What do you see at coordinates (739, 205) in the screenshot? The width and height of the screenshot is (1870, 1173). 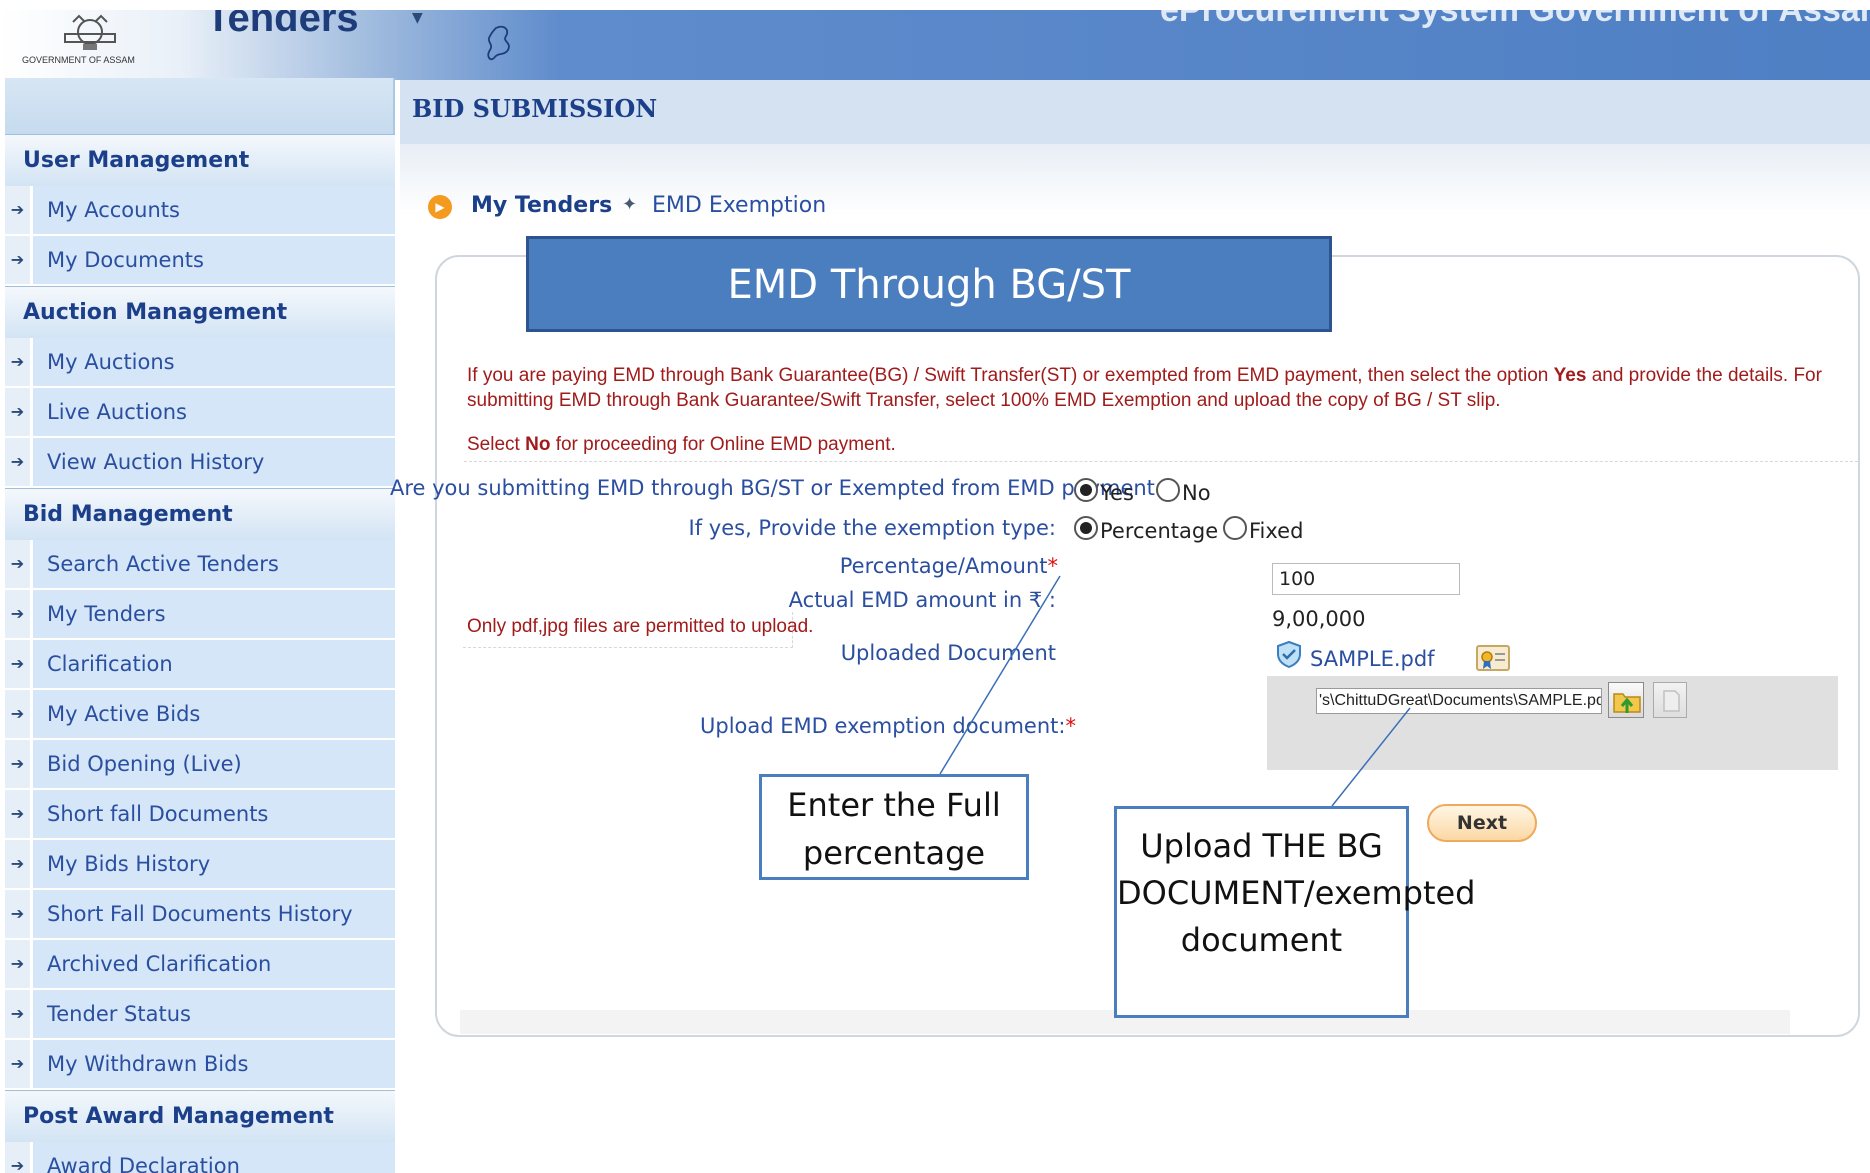 I see `breadcrumb-current: EMD Exemption` at bounding box center [739, 205].